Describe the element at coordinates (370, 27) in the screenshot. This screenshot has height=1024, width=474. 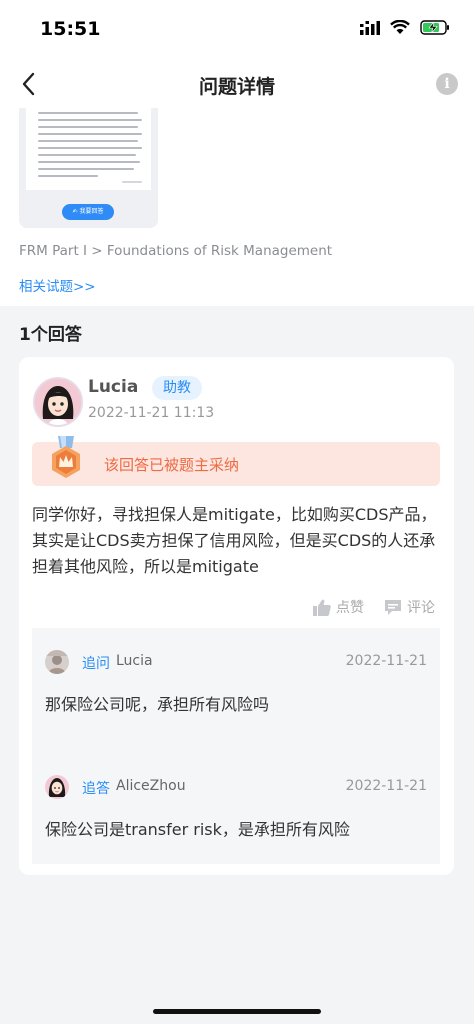
I see `cellular-signal-icon` at that location.